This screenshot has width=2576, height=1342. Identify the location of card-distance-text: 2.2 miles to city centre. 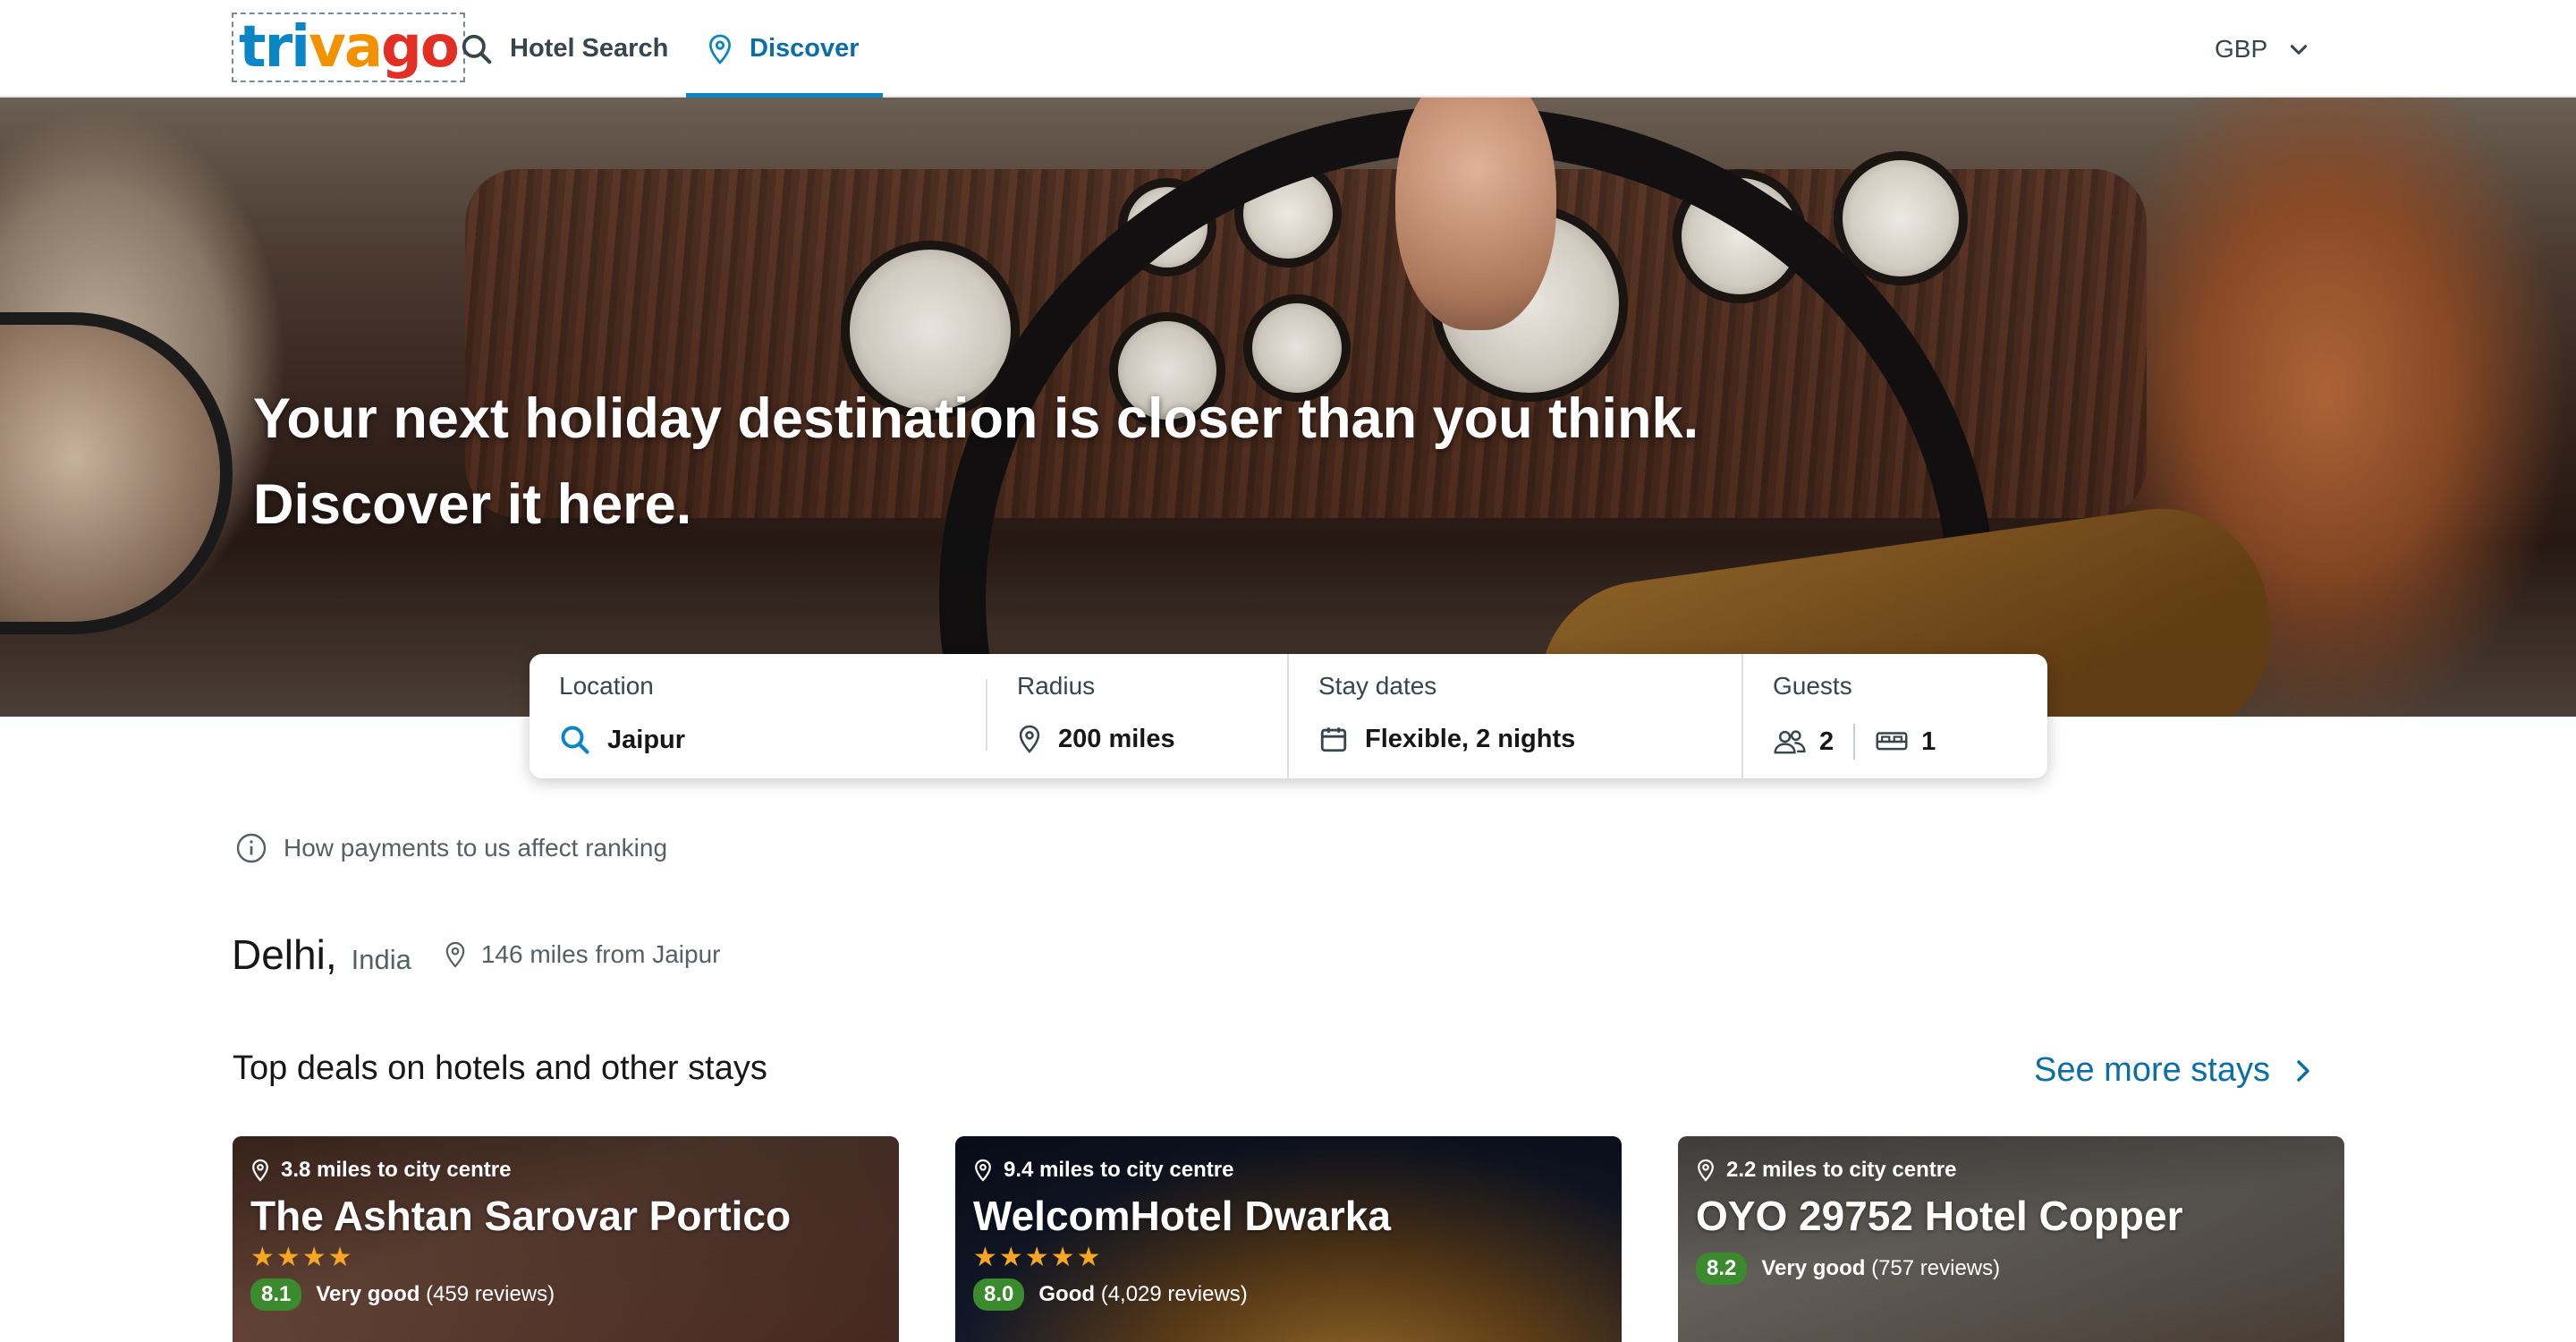
(1841, 1170).